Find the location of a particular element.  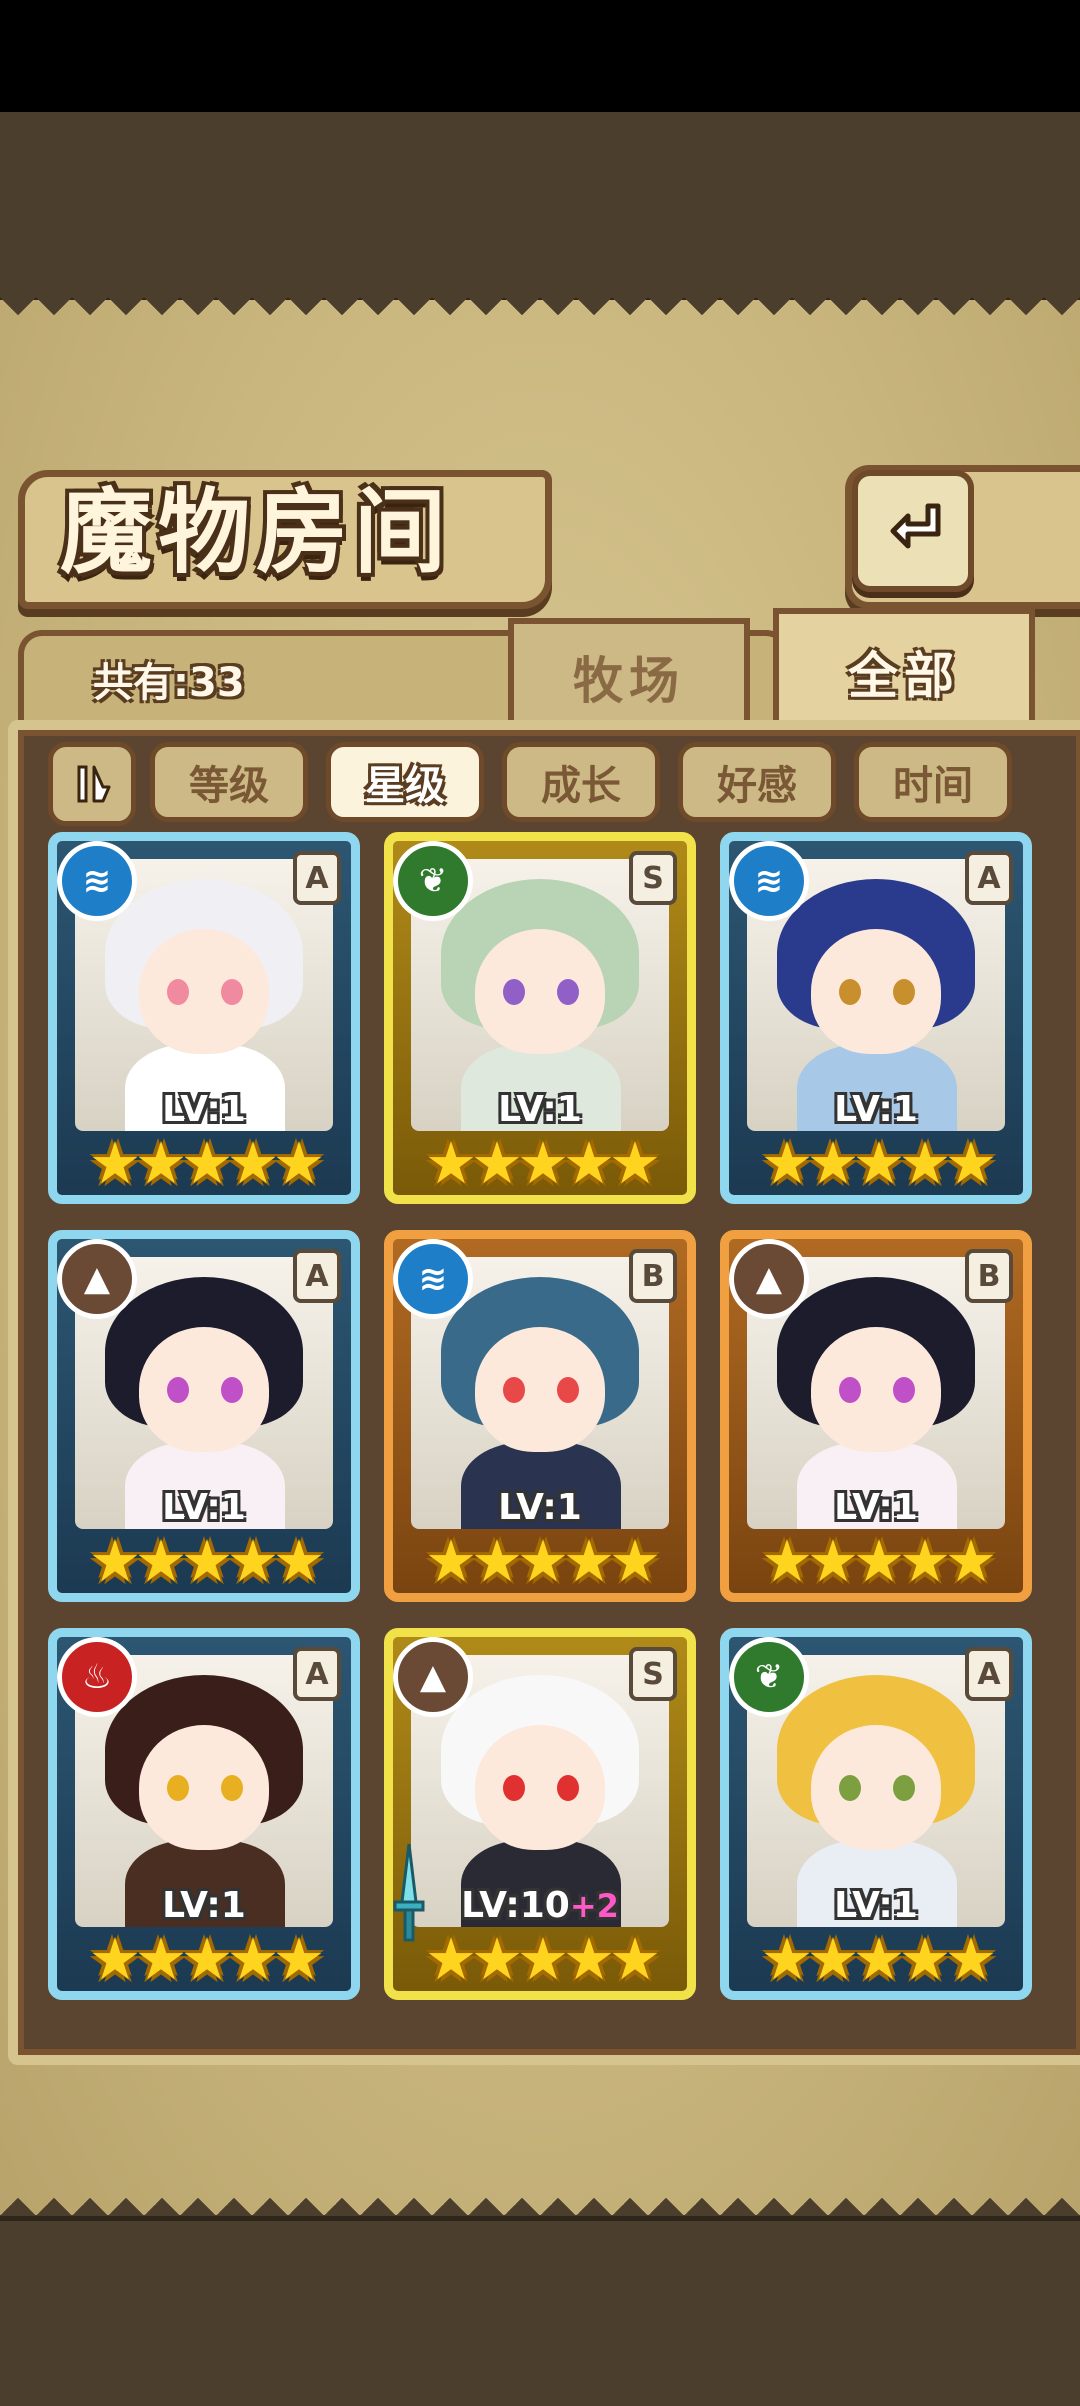

sort-level-button: 等级 is located at coordinates (229, 782).